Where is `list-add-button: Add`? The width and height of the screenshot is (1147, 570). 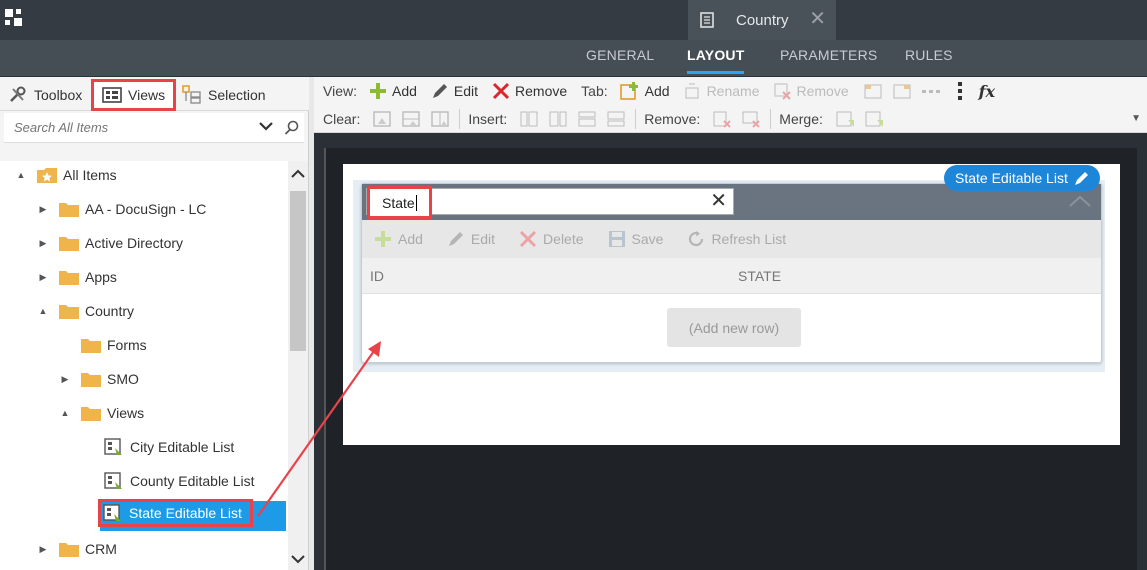
list-add-button: Add is located at coordinates (398, 239).